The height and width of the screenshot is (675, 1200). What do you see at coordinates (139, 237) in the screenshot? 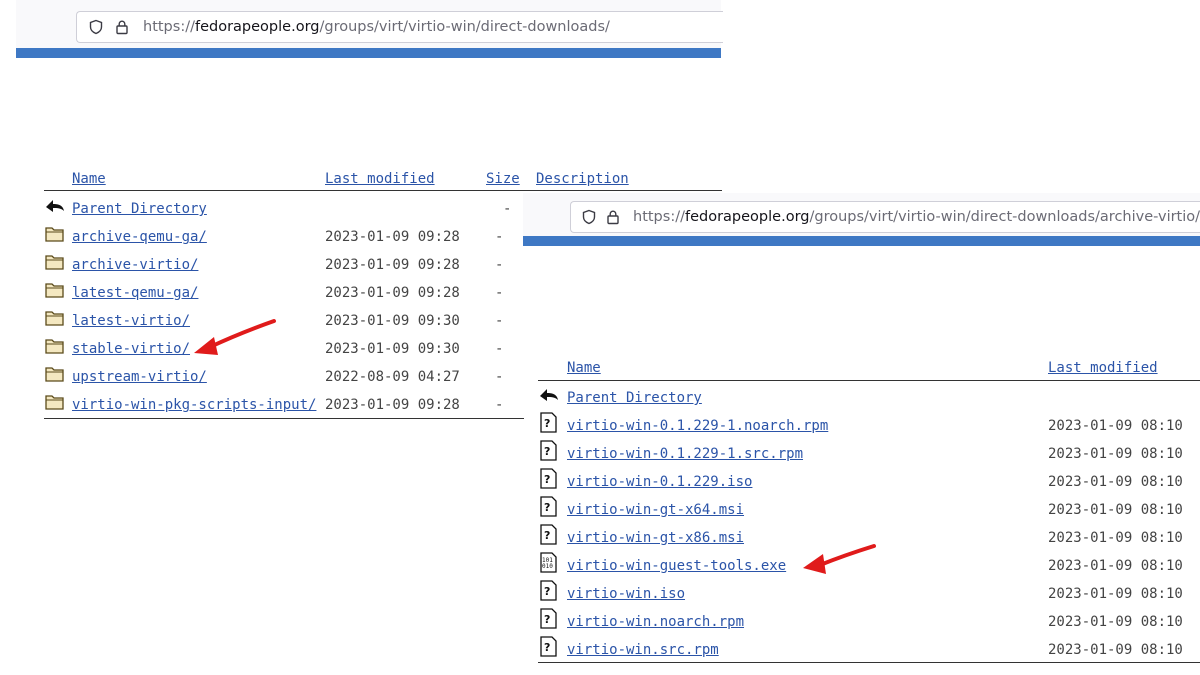
I see `folder-link: archive-qemu-ga/` at bounding box center [139, 237].